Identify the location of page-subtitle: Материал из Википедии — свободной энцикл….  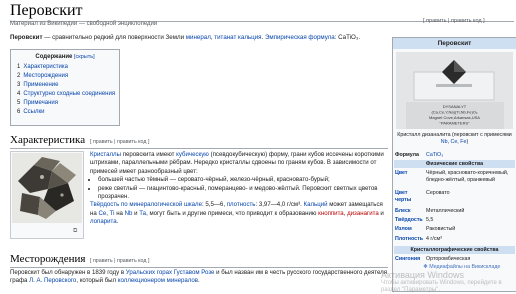
(84, 24).